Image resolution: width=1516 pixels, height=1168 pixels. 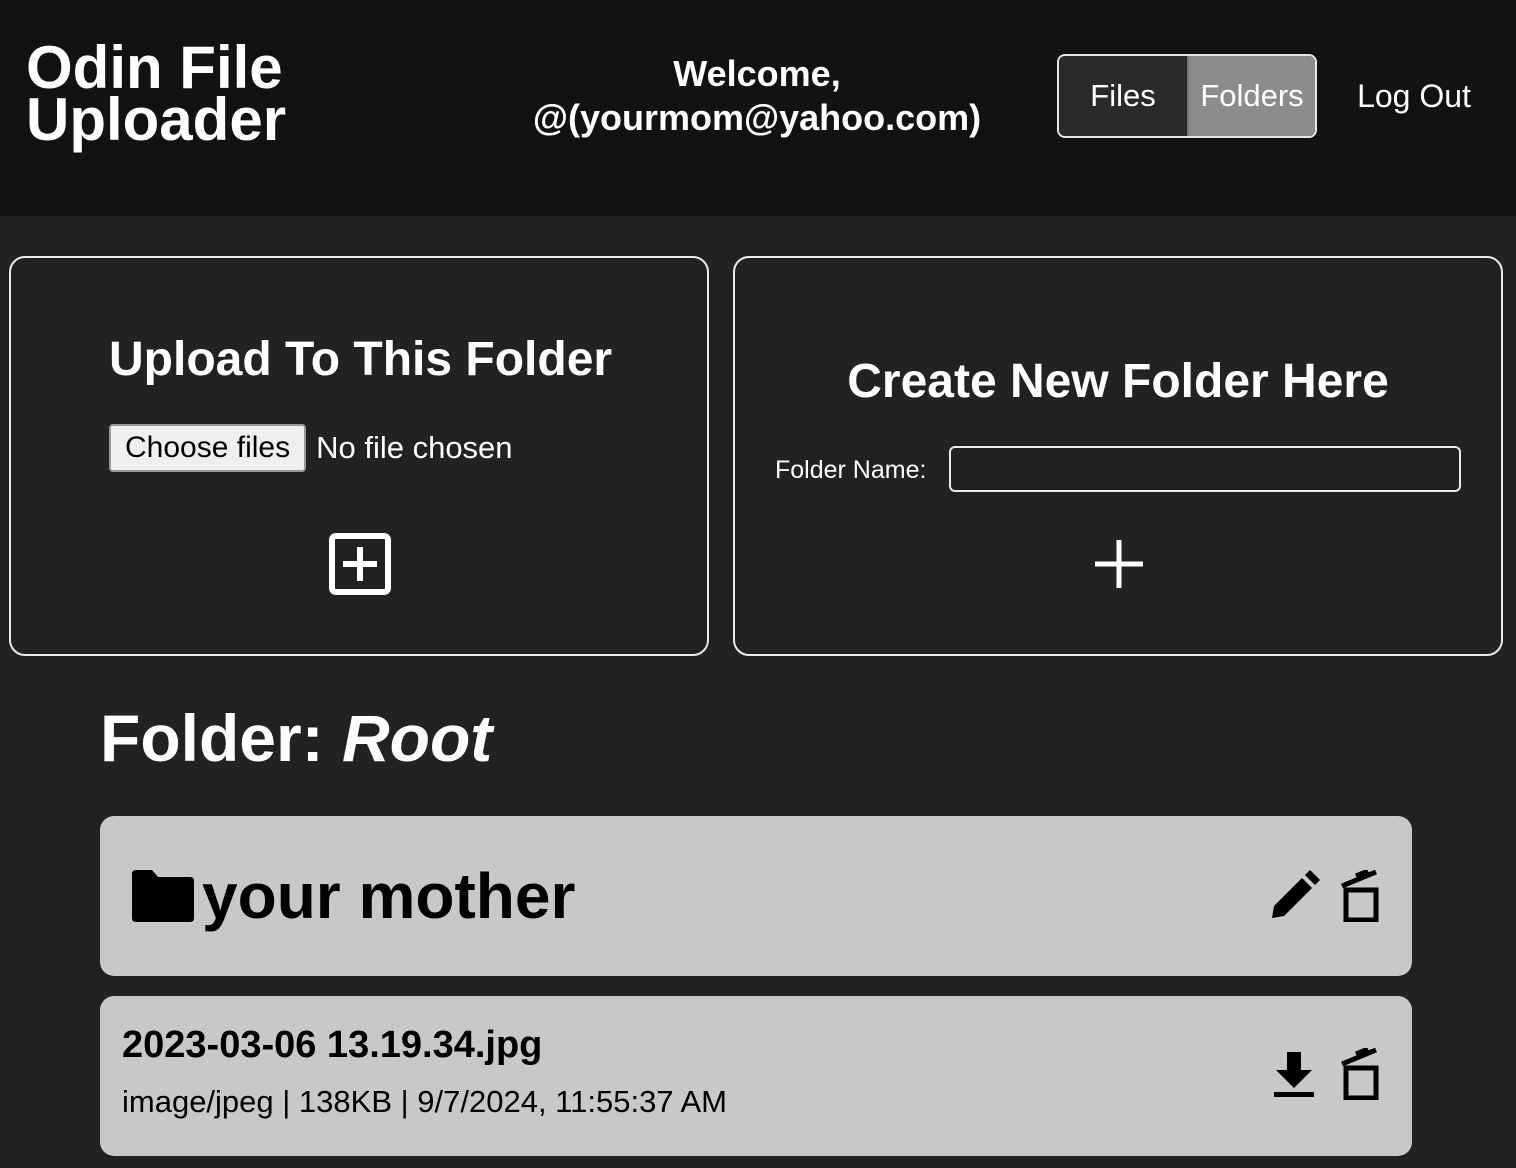 What do you see at coordinates (332, 1045) in the screenshot?
I see `file-name: 2023-03-06 13.19.34.jpg` at bounding box center [332, 1045].